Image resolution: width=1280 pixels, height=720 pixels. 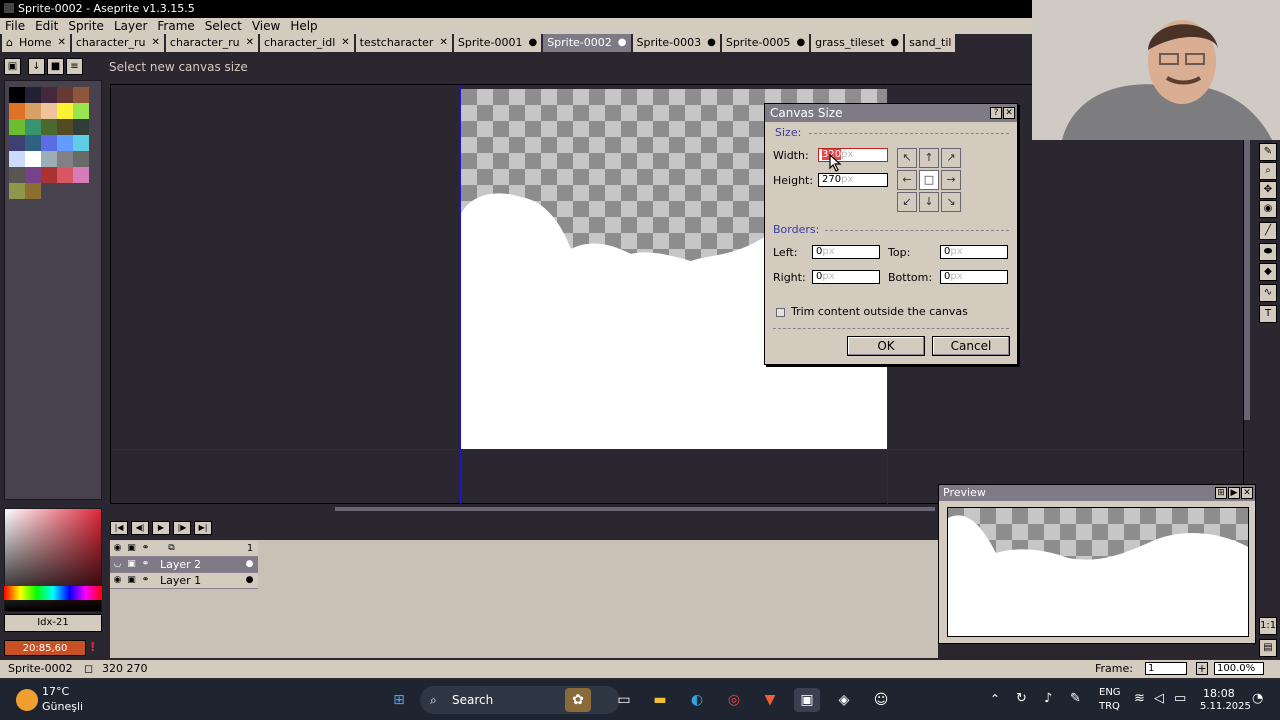 What do you see at coordinates (846, 277) in the screenshot?
I see `right-field: 0px` at bounding box center [846, 277].